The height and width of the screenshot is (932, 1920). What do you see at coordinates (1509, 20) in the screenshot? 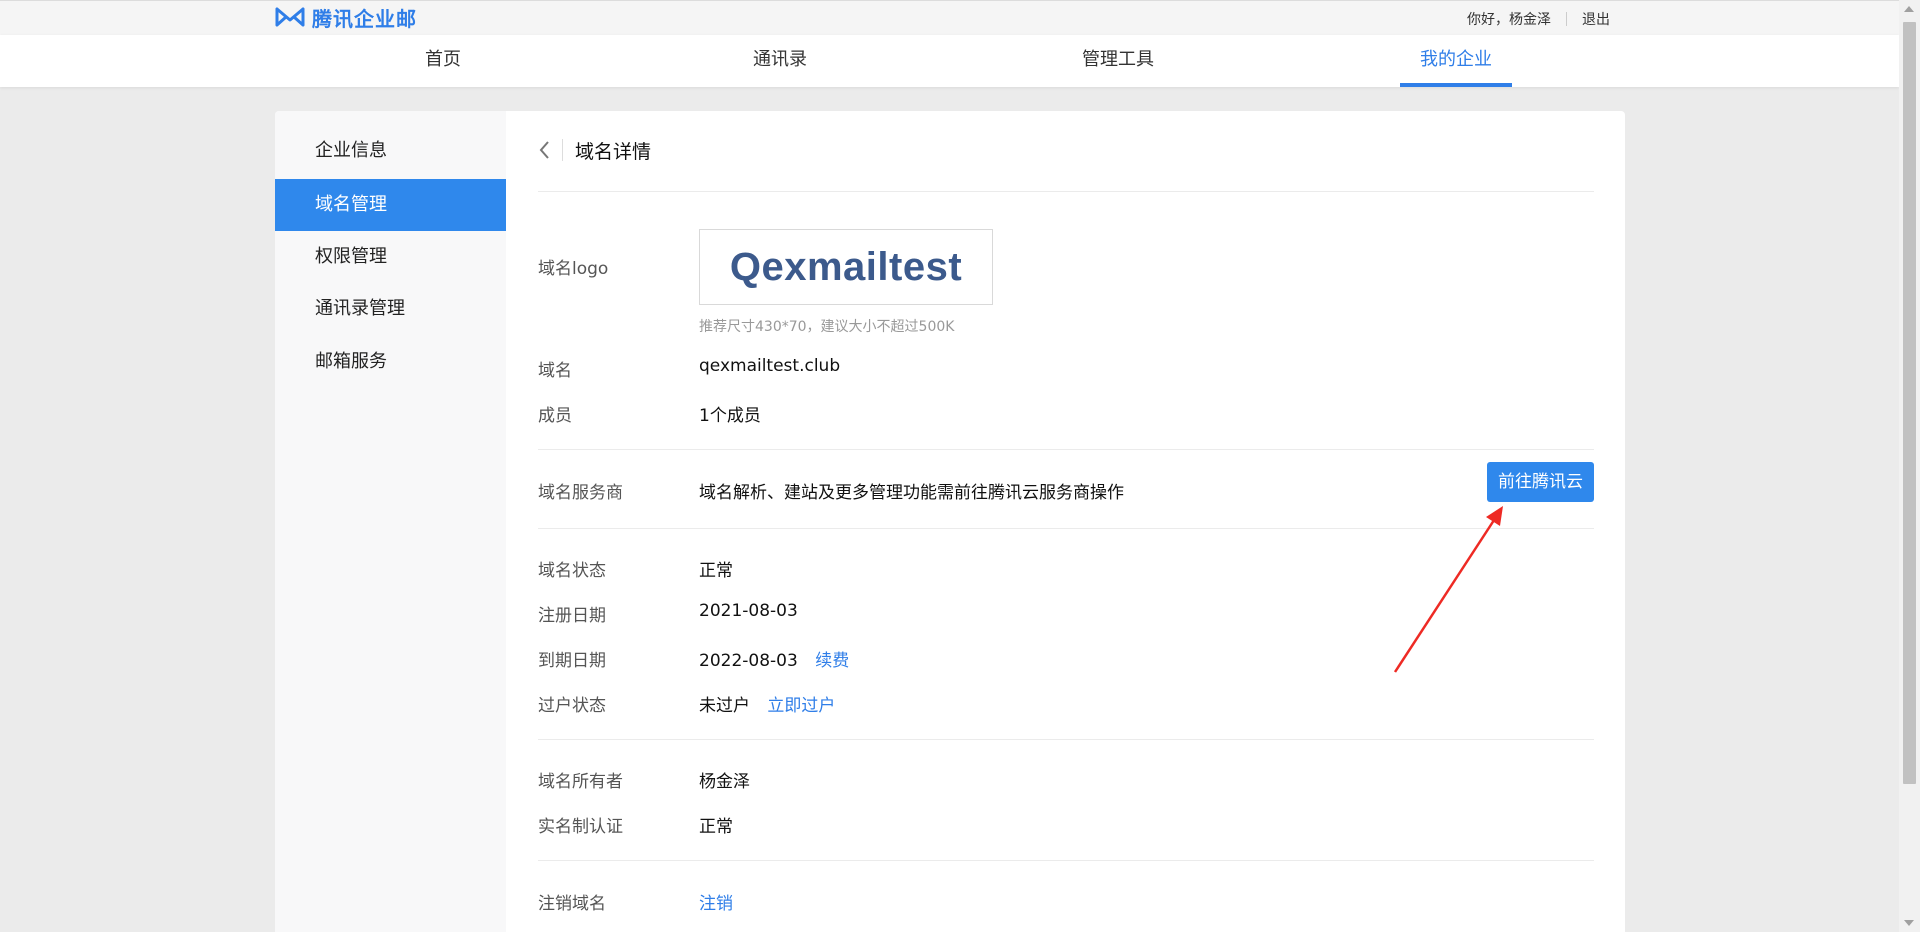
I see `user-greeting: 你好，杨金泽` at bounding box center [1509, 20].